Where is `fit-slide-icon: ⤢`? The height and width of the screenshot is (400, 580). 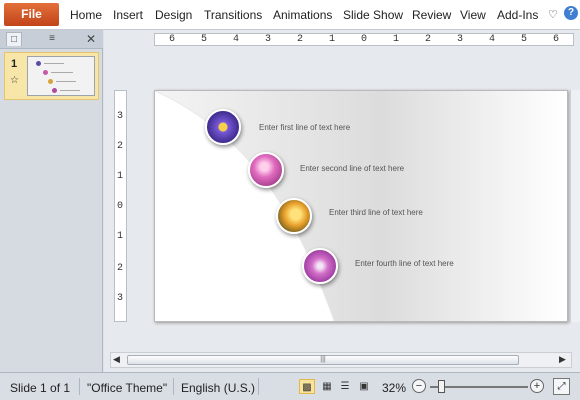 fit-slide-icon: ⤢ is located at coordinates (561, 386).